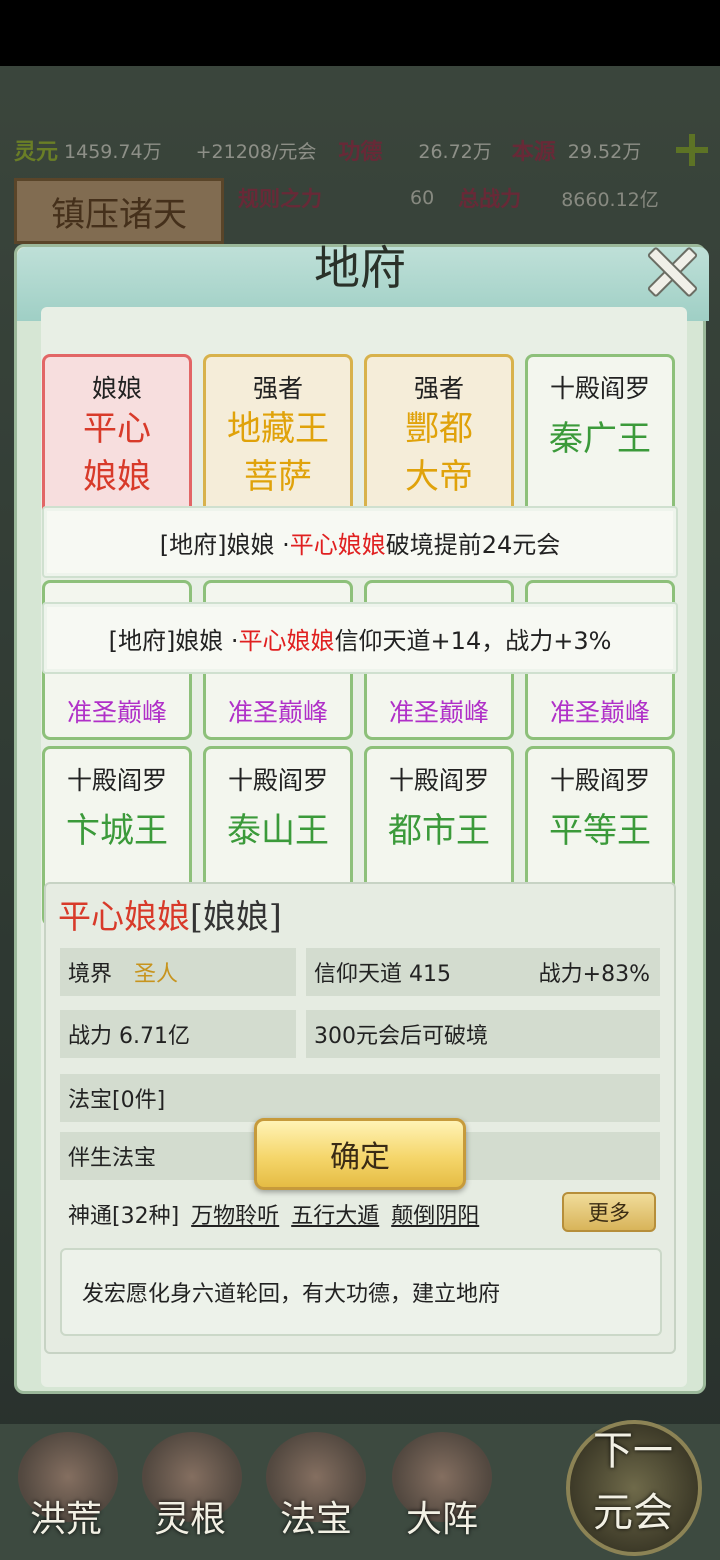  Describe the element at coordinates (278, 477) in the screenshot. I see `card-name: 菩萨` at that location.